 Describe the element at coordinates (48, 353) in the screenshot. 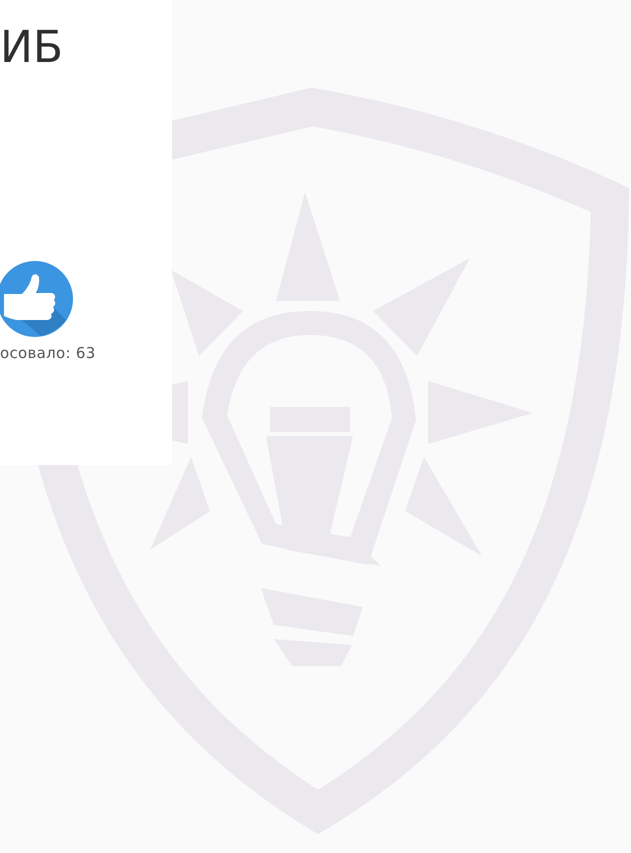

I see `vote-count: осовало: 63` at that location.